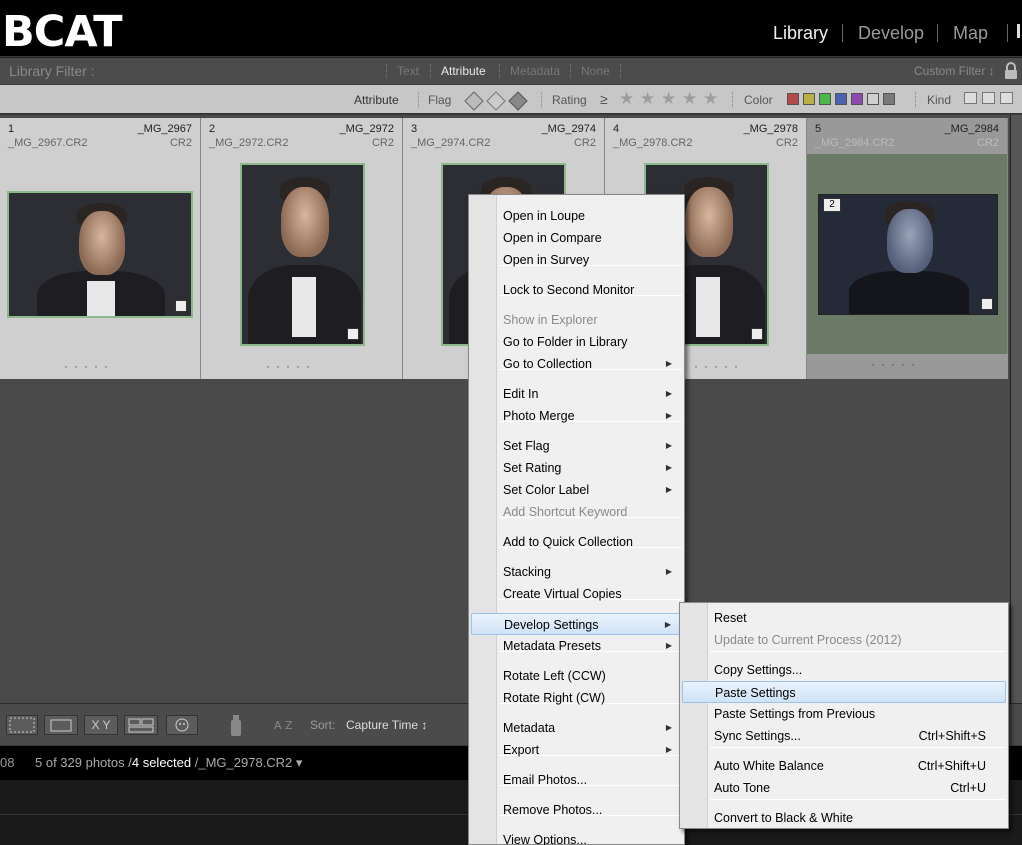 Image resolution: width=1022 pixels, height=845 pixels. Describe the element at coordinates (970, 33) in the screenshot. I see `module-map: Map` at that location.